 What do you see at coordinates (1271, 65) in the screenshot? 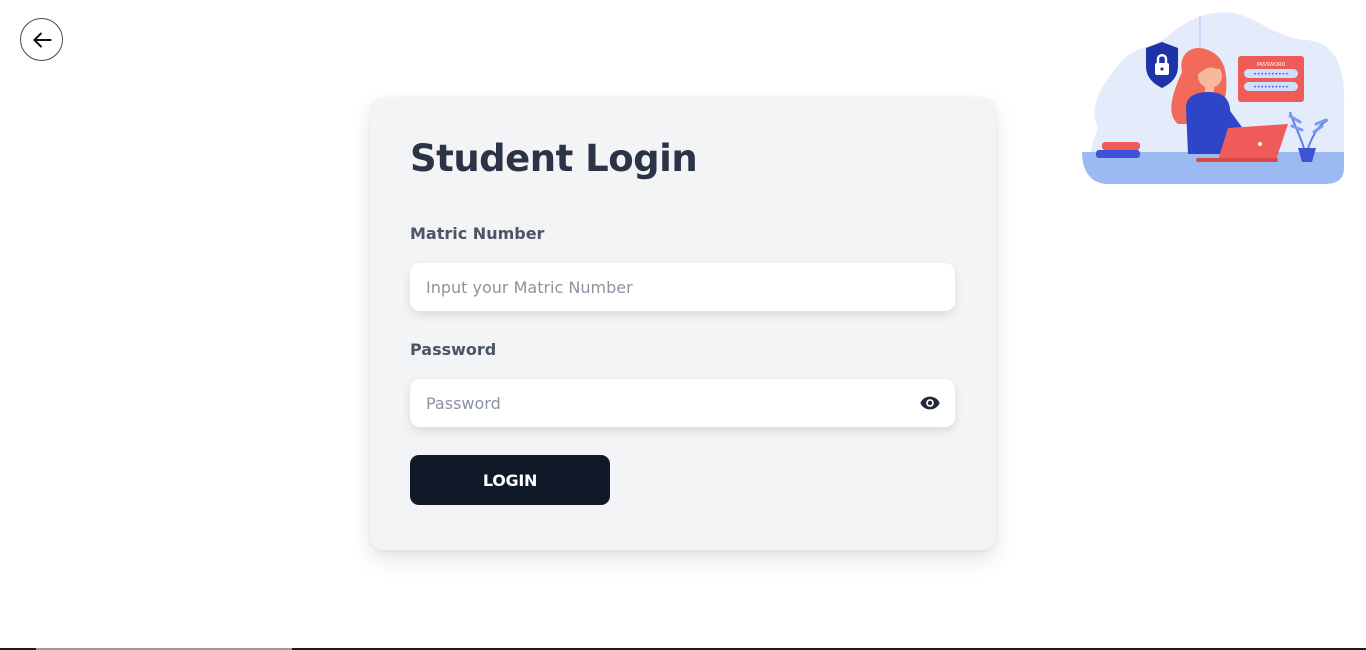
I see `svg-text: PASSWORD` at bounding box center [1271, 65].